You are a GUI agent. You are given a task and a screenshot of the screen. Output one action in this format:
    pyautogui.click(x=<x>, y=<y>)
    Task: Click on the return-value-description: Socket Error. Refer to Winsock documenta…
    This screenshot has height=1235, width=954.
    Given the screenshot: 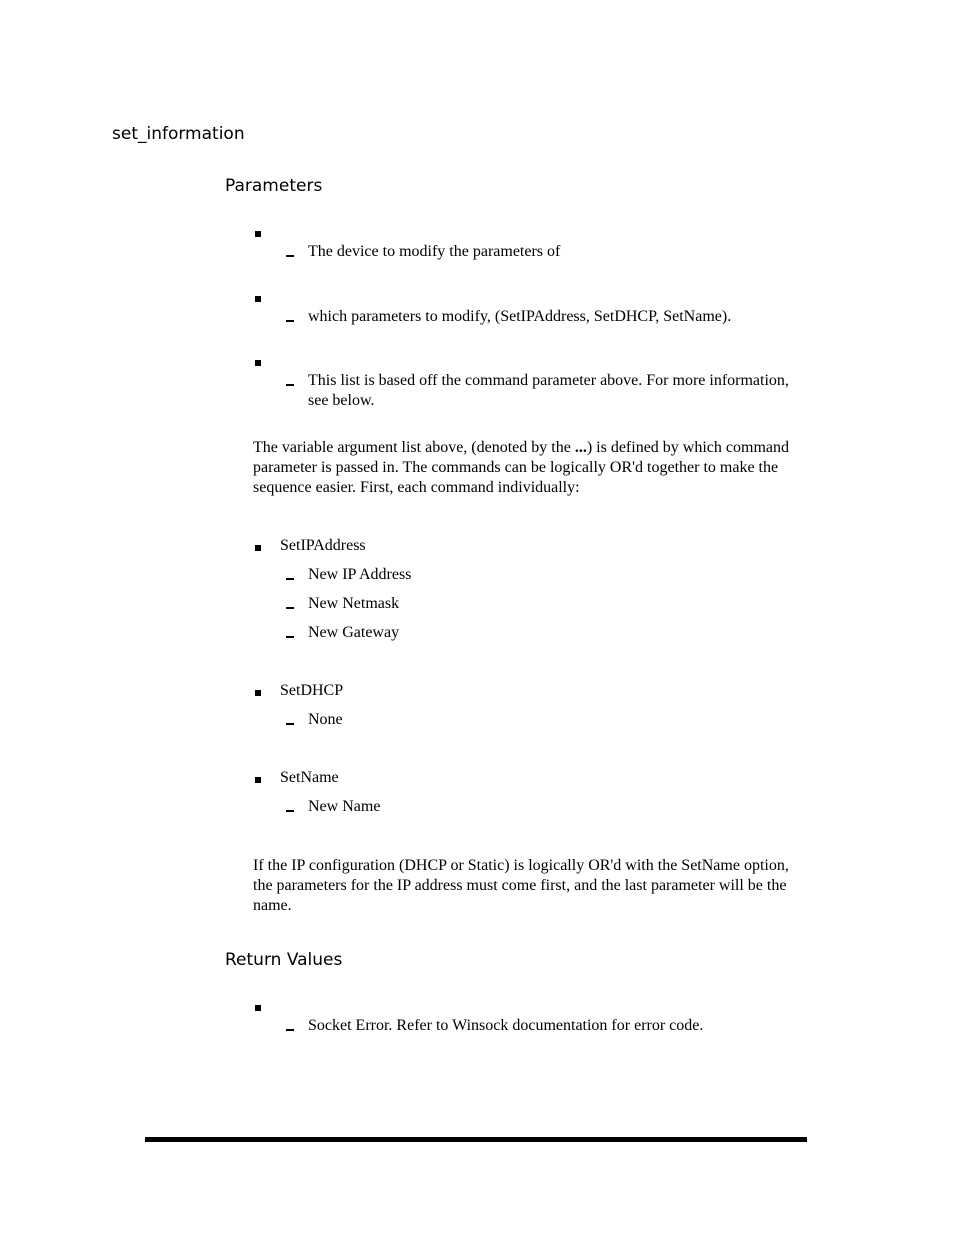 What is the action you would take?
    pyautogui.click(x=506, y=1025)
    